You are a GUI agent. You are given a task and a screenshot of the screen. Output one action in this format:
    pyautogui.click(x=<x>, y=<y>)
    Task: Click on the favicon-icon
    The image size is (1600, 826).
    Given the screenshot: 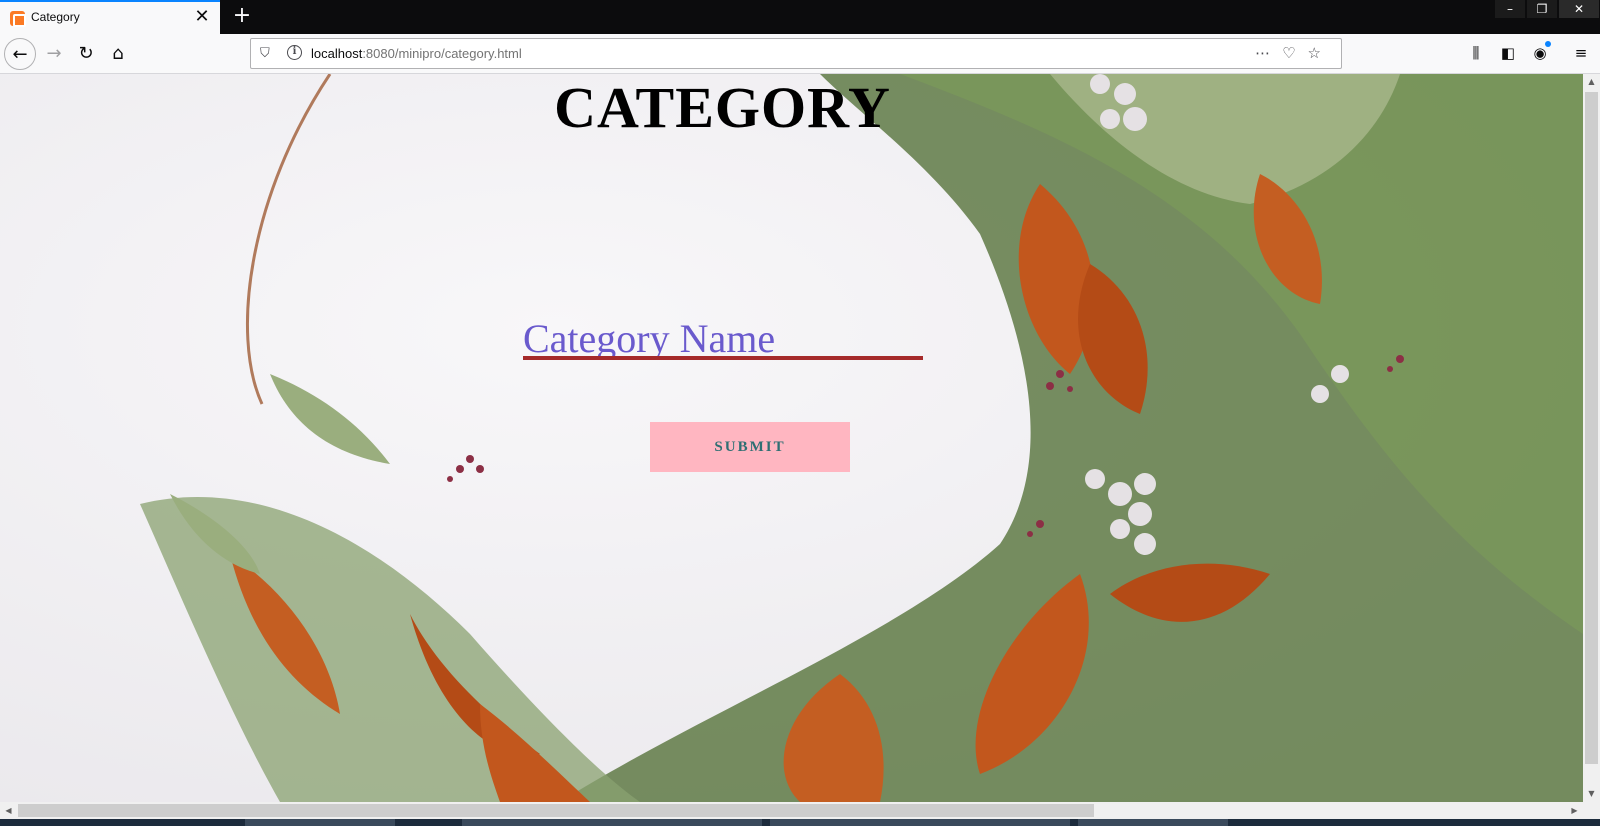 What is the action you would take?
    pyautogui.click(x=18, y=19)
    